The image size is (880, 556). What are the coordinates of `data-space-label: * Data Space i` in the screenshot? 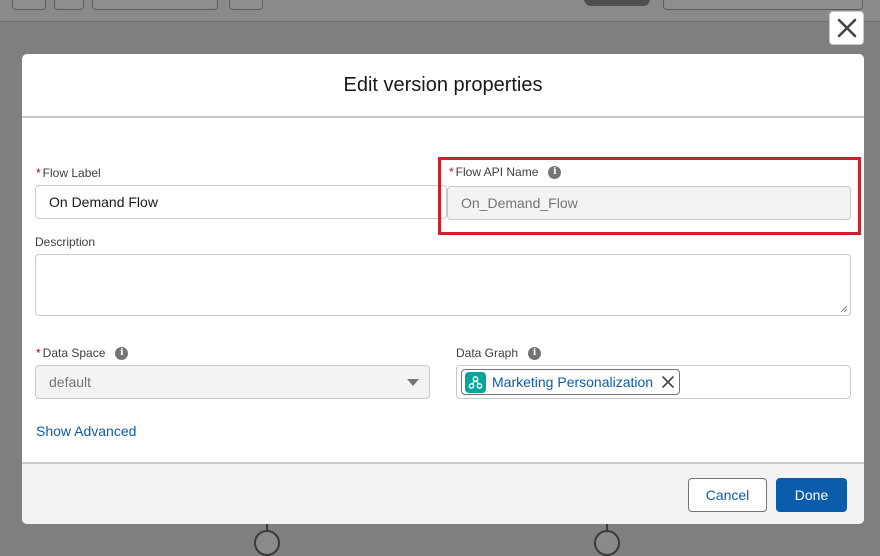 It's located at (82, 353).